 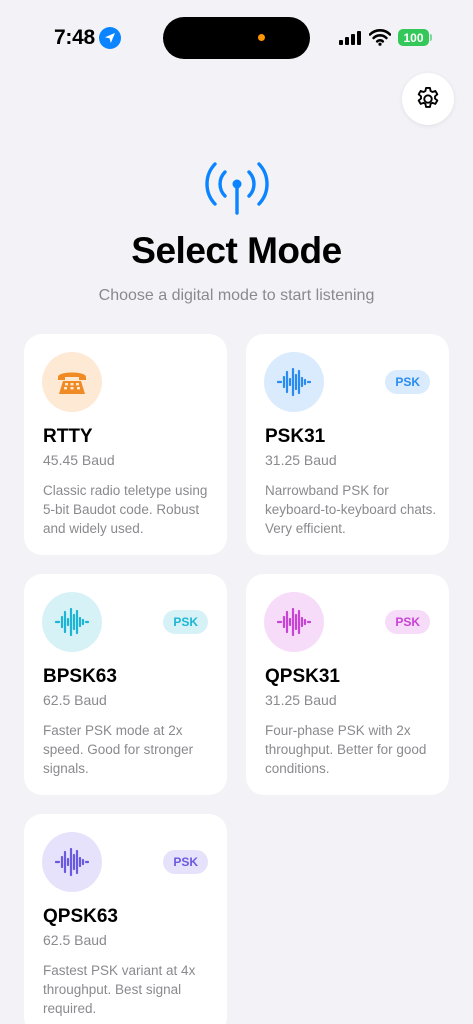 What do you see at coordinates (80, 676) in the screenshot?
I see `mode-name: BPSK63` at bounding box center [80, 676].